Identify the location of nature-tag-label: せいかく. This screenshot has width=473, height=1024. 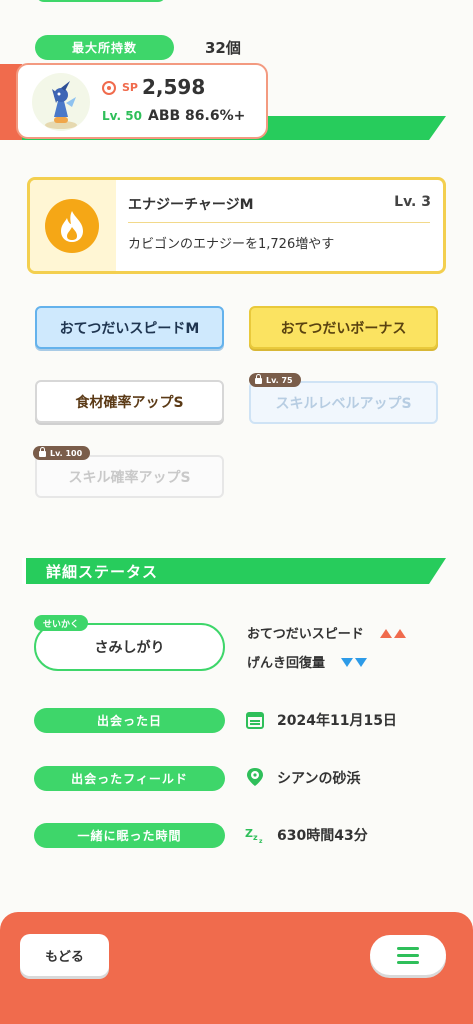
(61, 624).